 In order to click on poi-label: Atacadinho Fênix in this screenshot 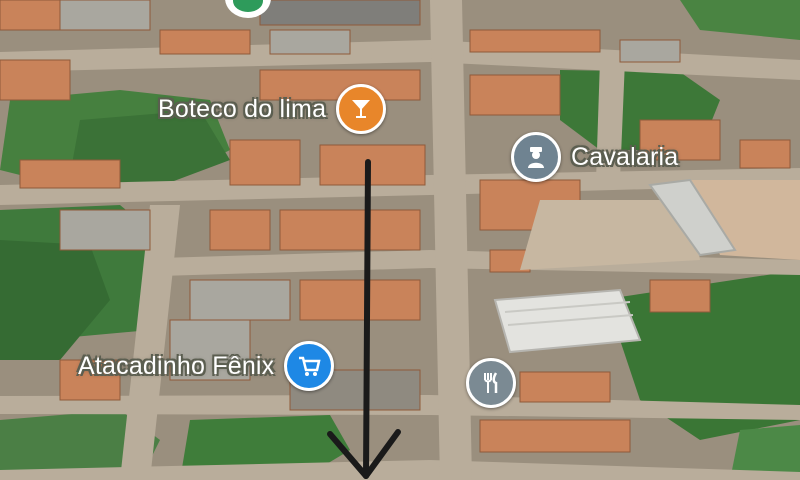, I will do `click(176, 365)`.